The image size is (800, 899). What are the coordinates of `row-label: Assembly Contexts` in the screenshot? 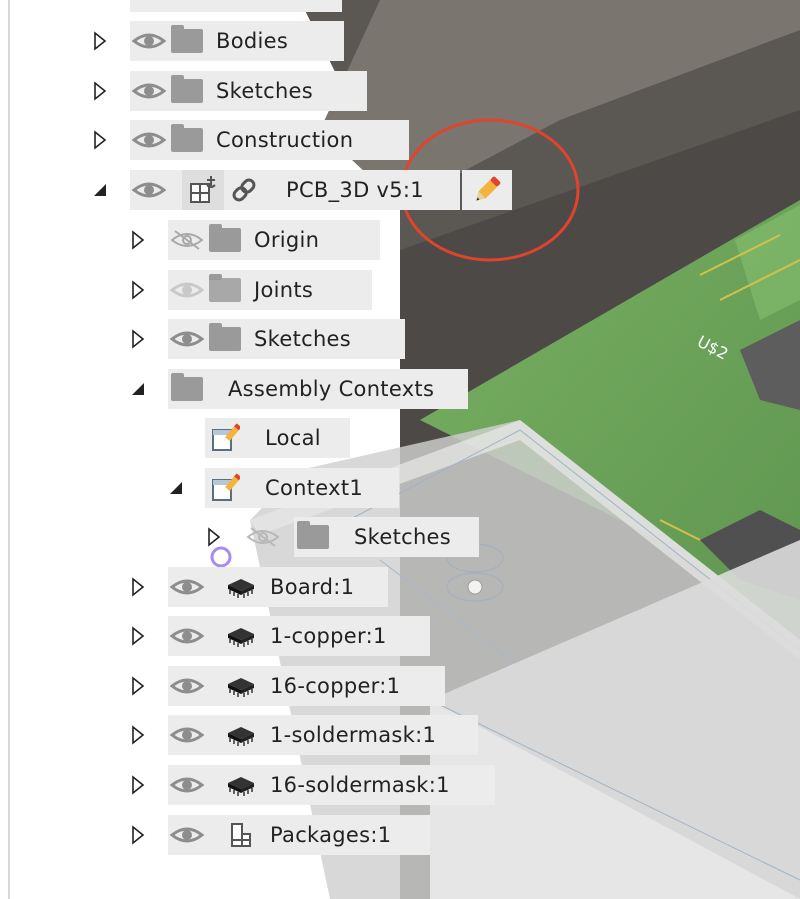 It's located at (331, 389).